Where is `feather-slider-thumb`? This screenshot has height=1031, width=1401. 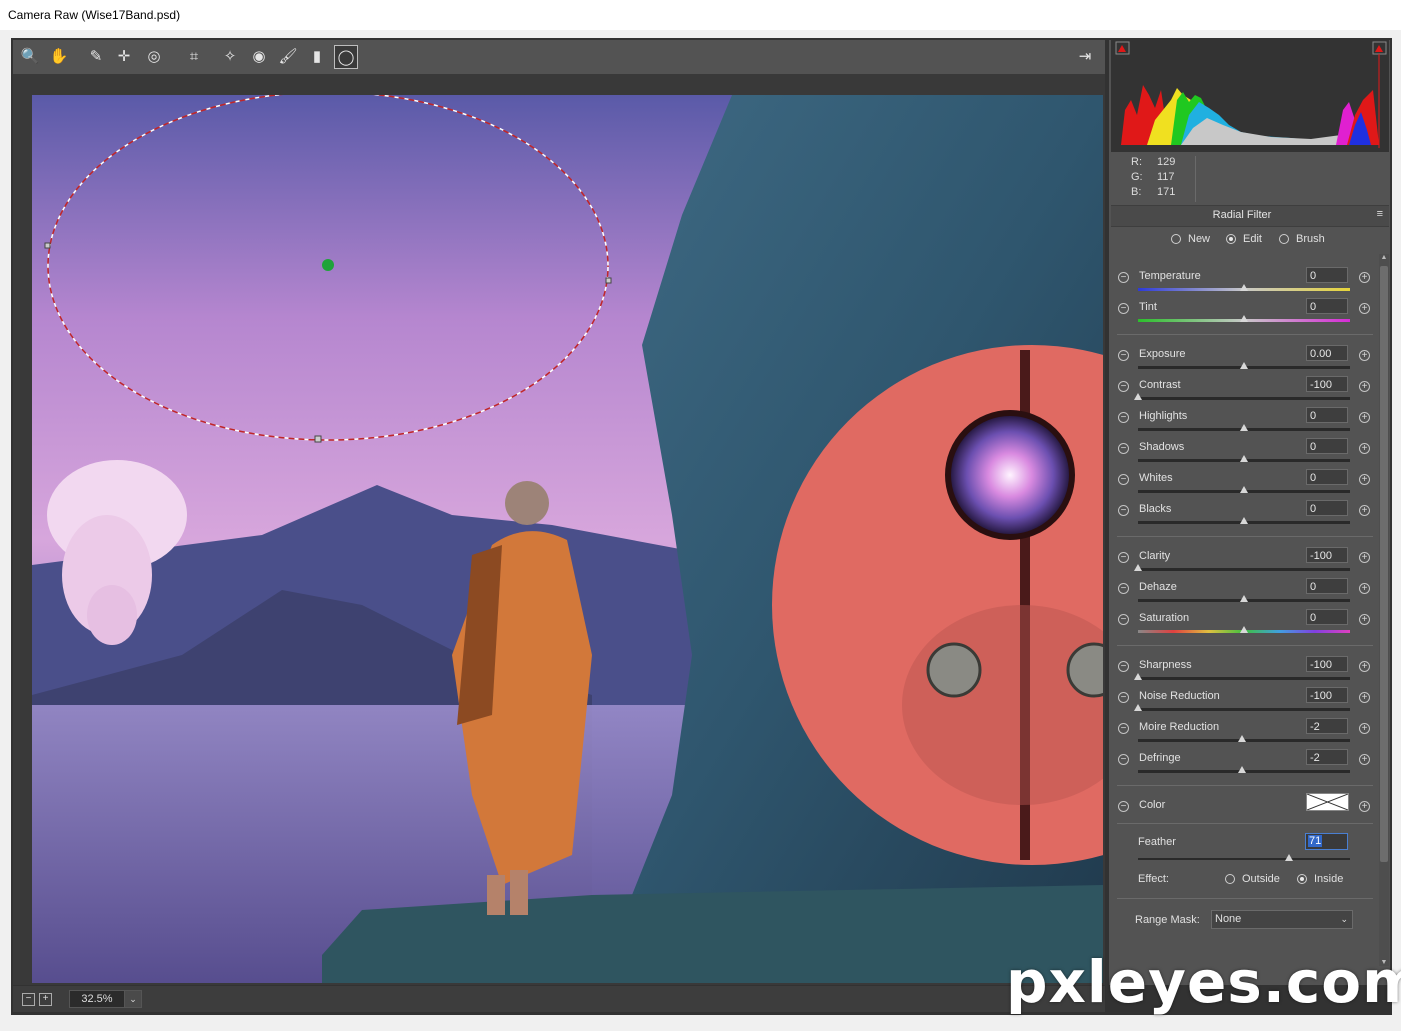
feather-slider-thumb is located at coordinates (1288, 857).